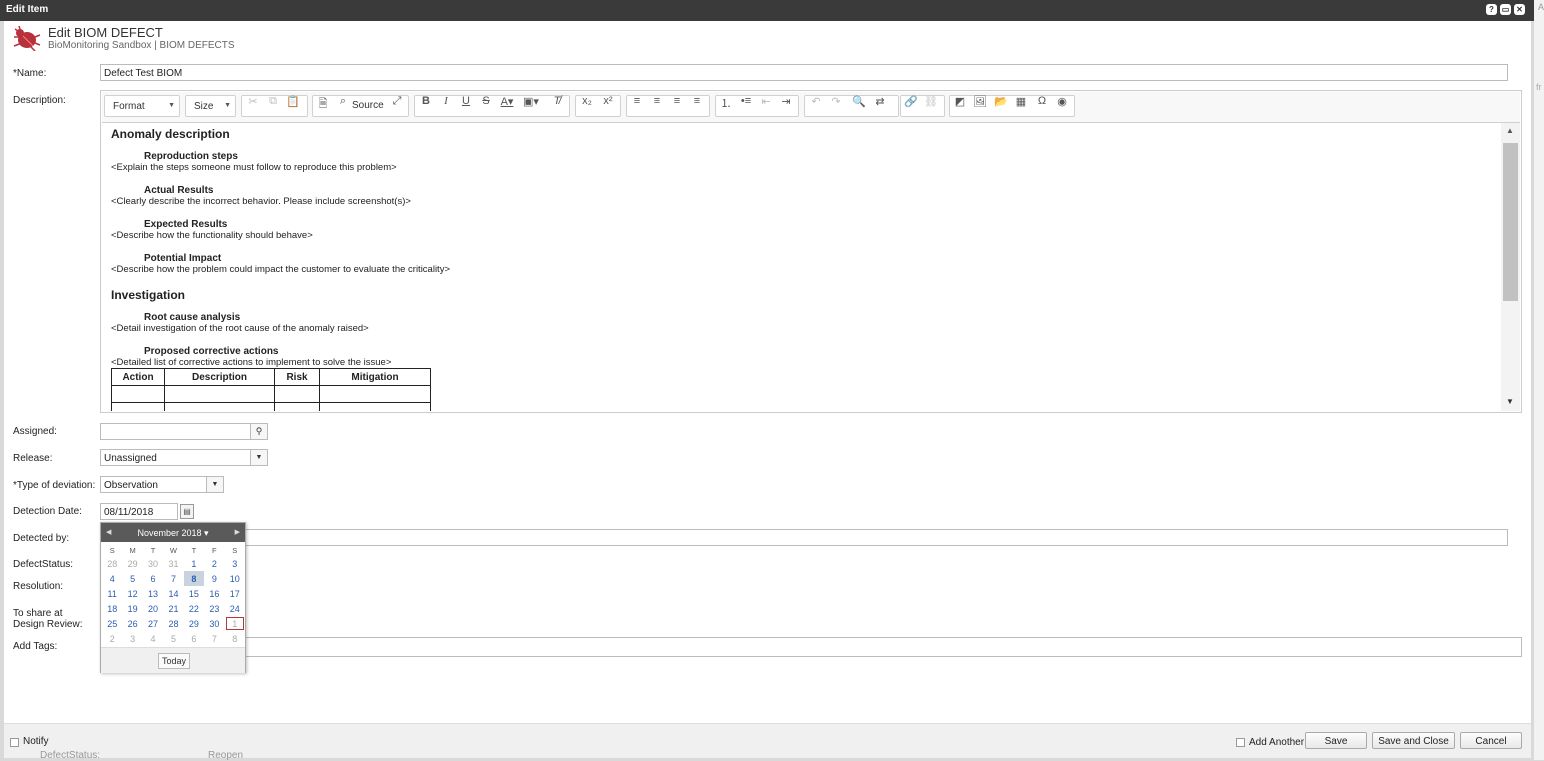  I want to click on notify-checkbox, so click(14, 742).